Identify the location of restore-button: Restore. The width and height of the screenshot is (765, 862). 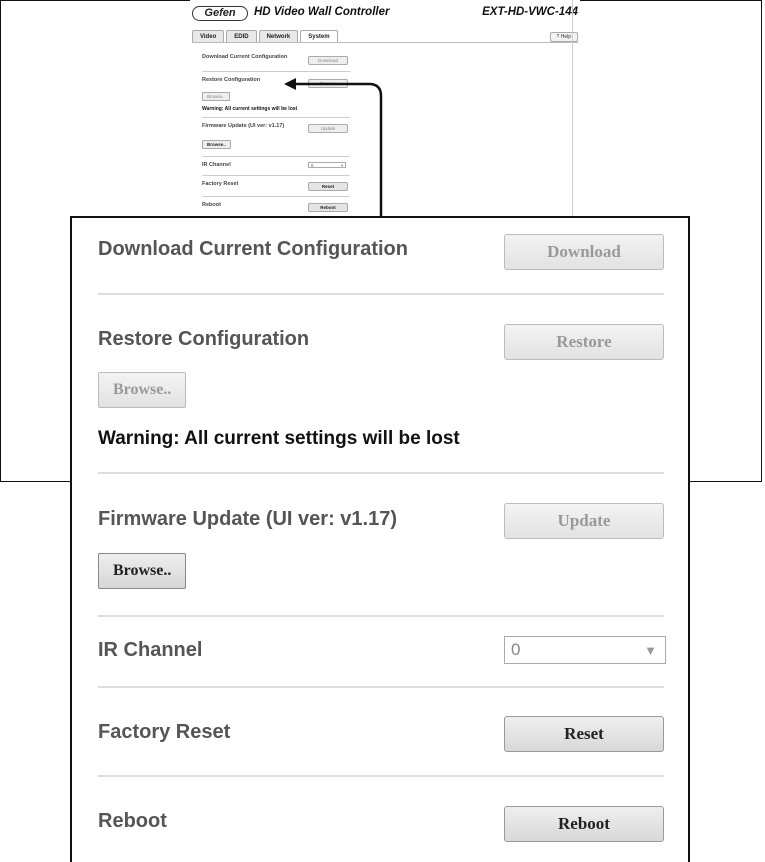
(584, 342).